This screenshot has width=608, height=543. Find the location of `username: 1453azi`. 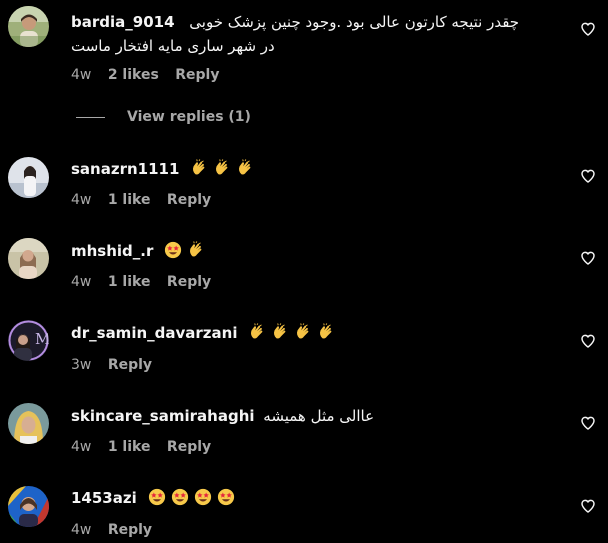

username: 1453azi is located at coordinates (104, 498).